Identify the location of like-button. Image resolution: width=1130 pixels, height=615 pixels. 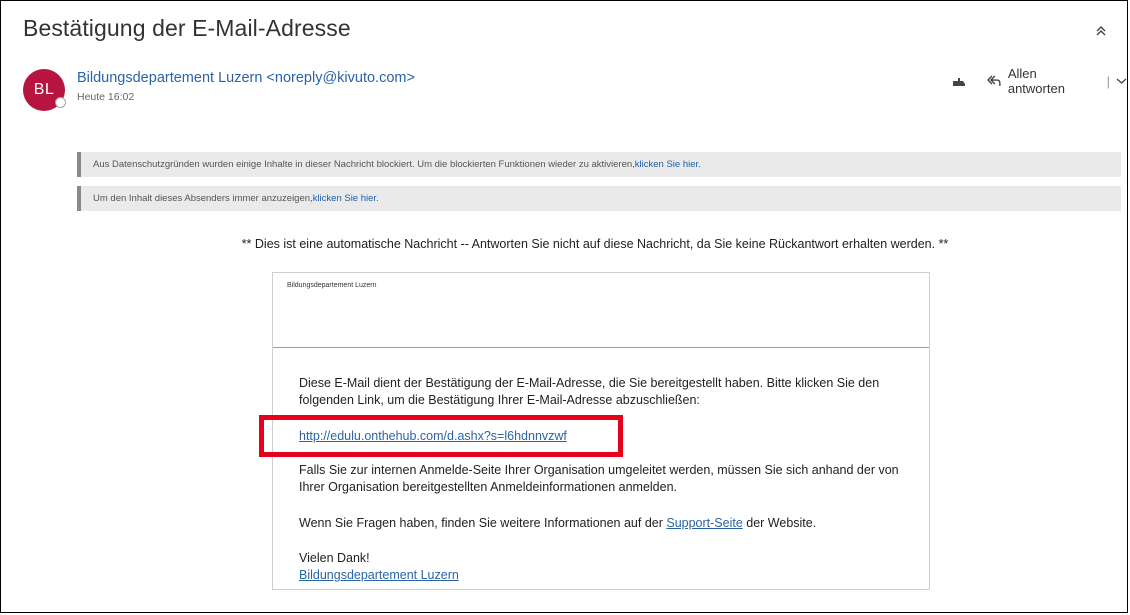
(959, 81).